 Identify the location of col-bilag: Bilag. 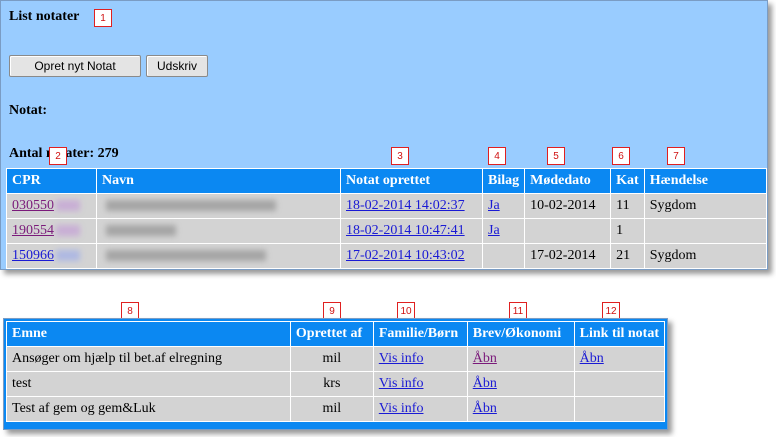
(503, 181).